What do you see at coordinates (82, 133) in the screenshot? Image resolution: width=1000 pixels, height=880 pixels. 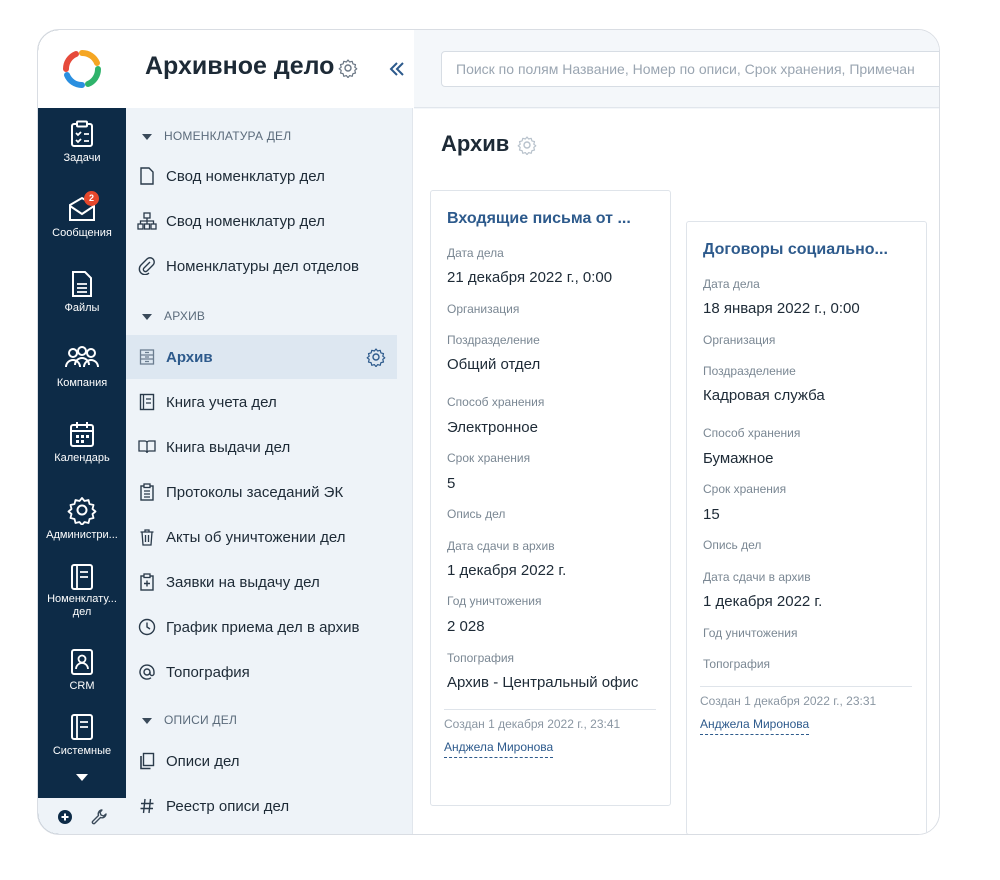 I see `tasks-icon` at bounding box center [82, 133].